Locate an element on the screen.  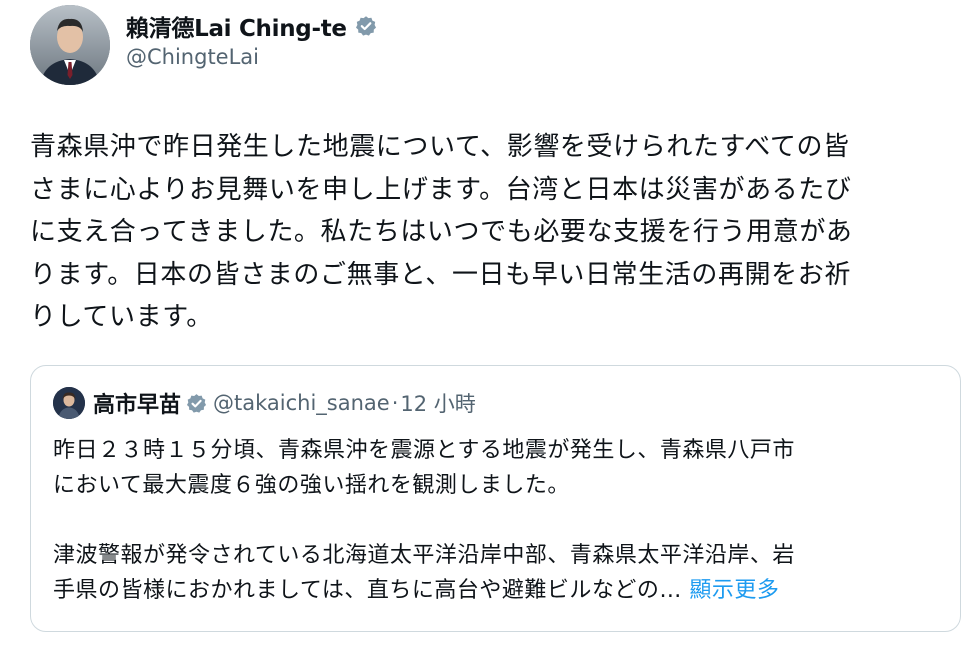
quoted-avatar-portrait-icon is located at coordinates (69, 403).